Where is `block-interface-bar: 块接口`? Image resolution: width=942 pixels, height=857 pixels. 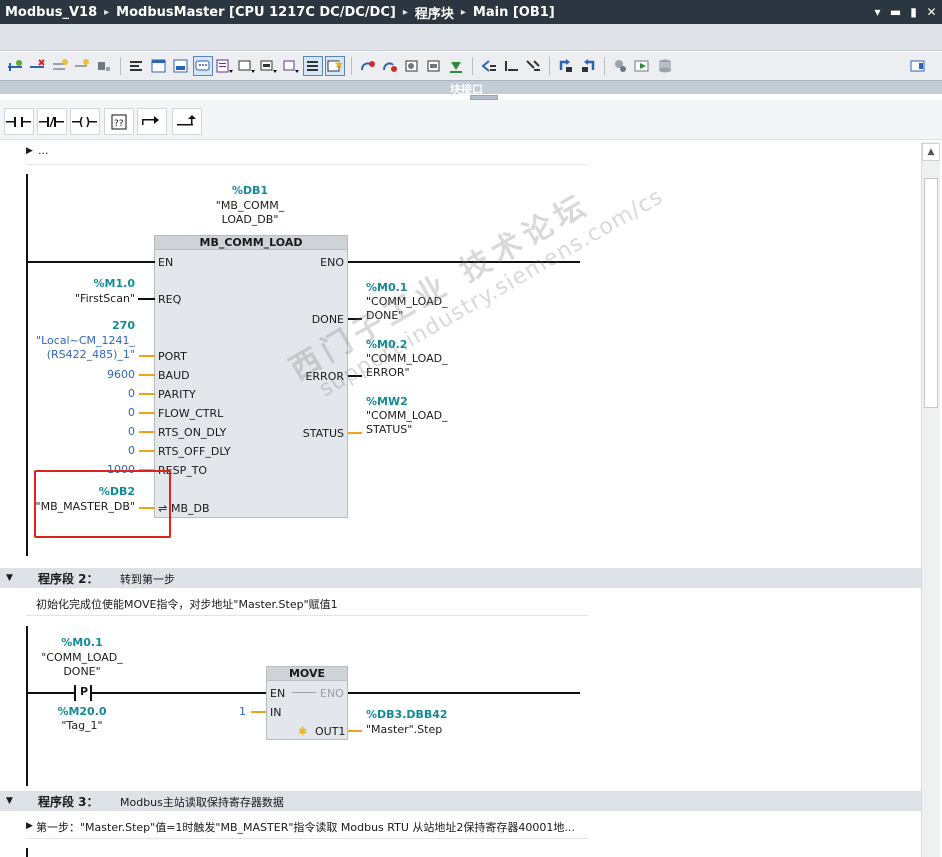 block-interface-bar: 块接口 is located at coordinates (471, 90).